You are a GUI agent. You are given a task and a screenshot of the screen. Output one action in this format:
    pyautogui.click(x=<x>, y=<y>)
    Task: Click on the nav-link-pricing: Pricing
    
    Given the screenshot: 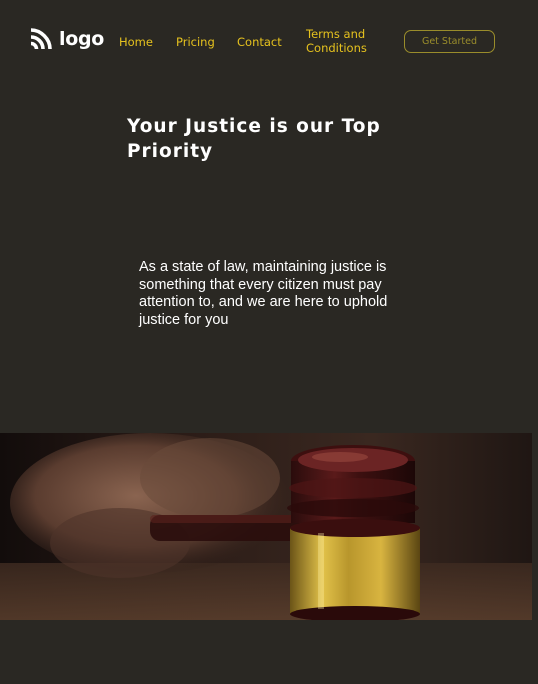 What is the action you would take?
    pyautogui.click(x=195, y=42)
    